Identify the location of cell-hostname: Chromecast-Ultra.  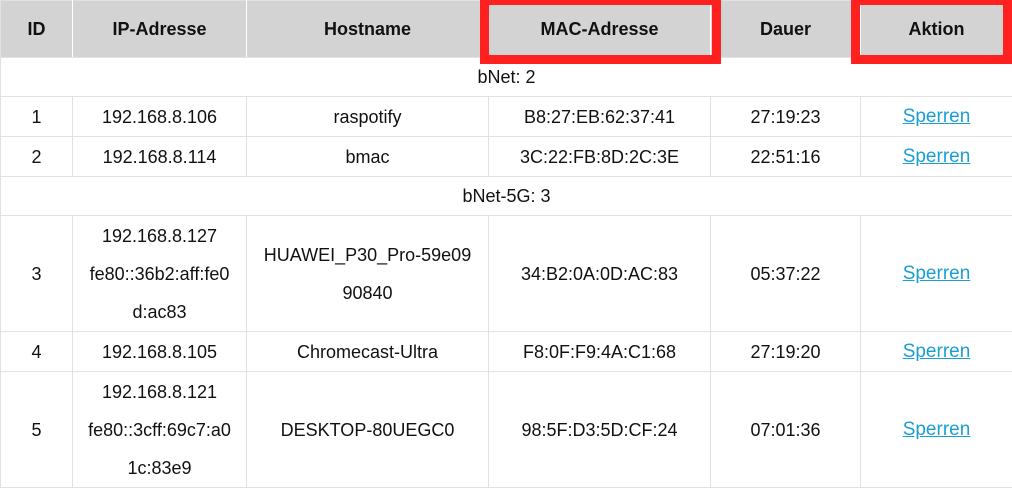
(368, 352).